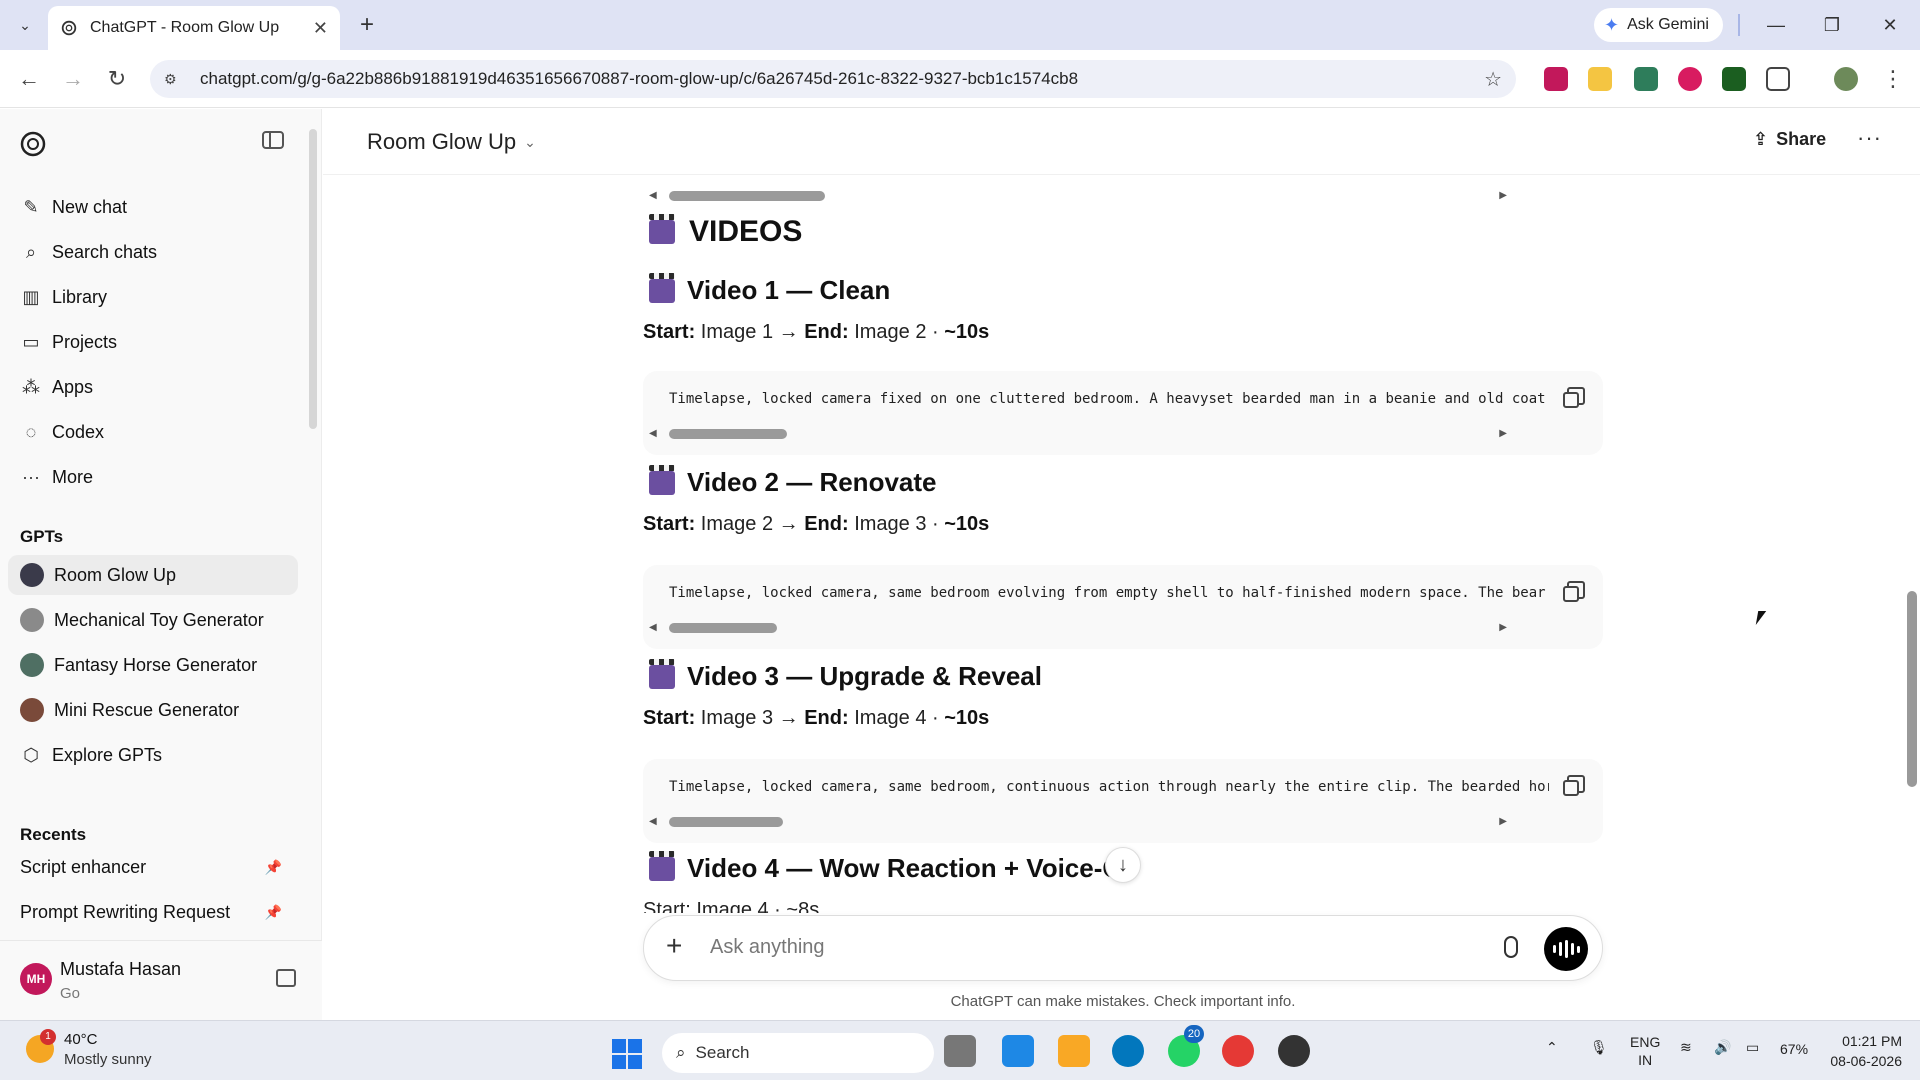  I want to click on chatgpt-app-icon, so click(1294, 1051).